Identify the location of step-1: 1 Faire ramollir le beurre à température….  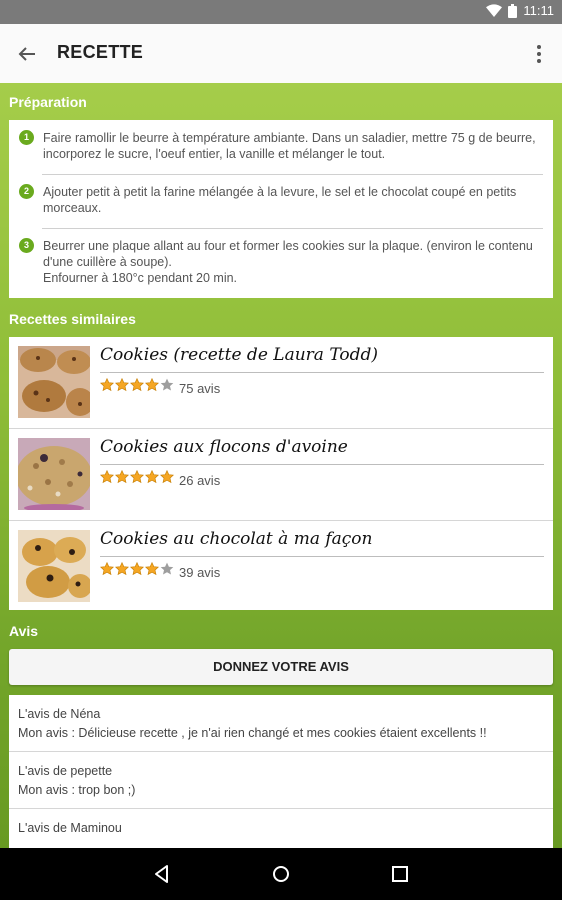
(281, 147).